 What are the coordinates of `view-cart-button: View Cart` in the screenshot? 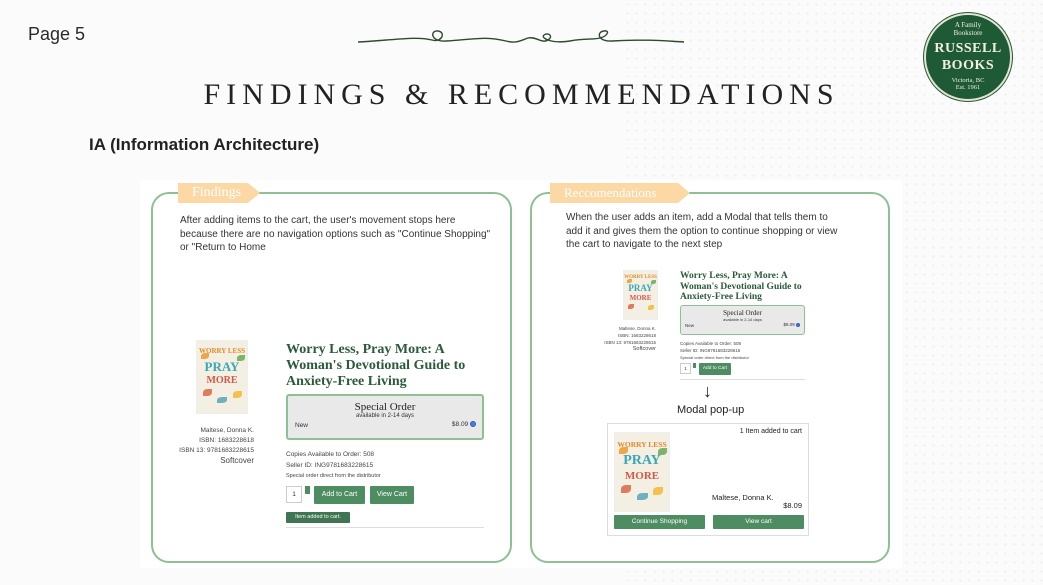 It's located at (392, 495).